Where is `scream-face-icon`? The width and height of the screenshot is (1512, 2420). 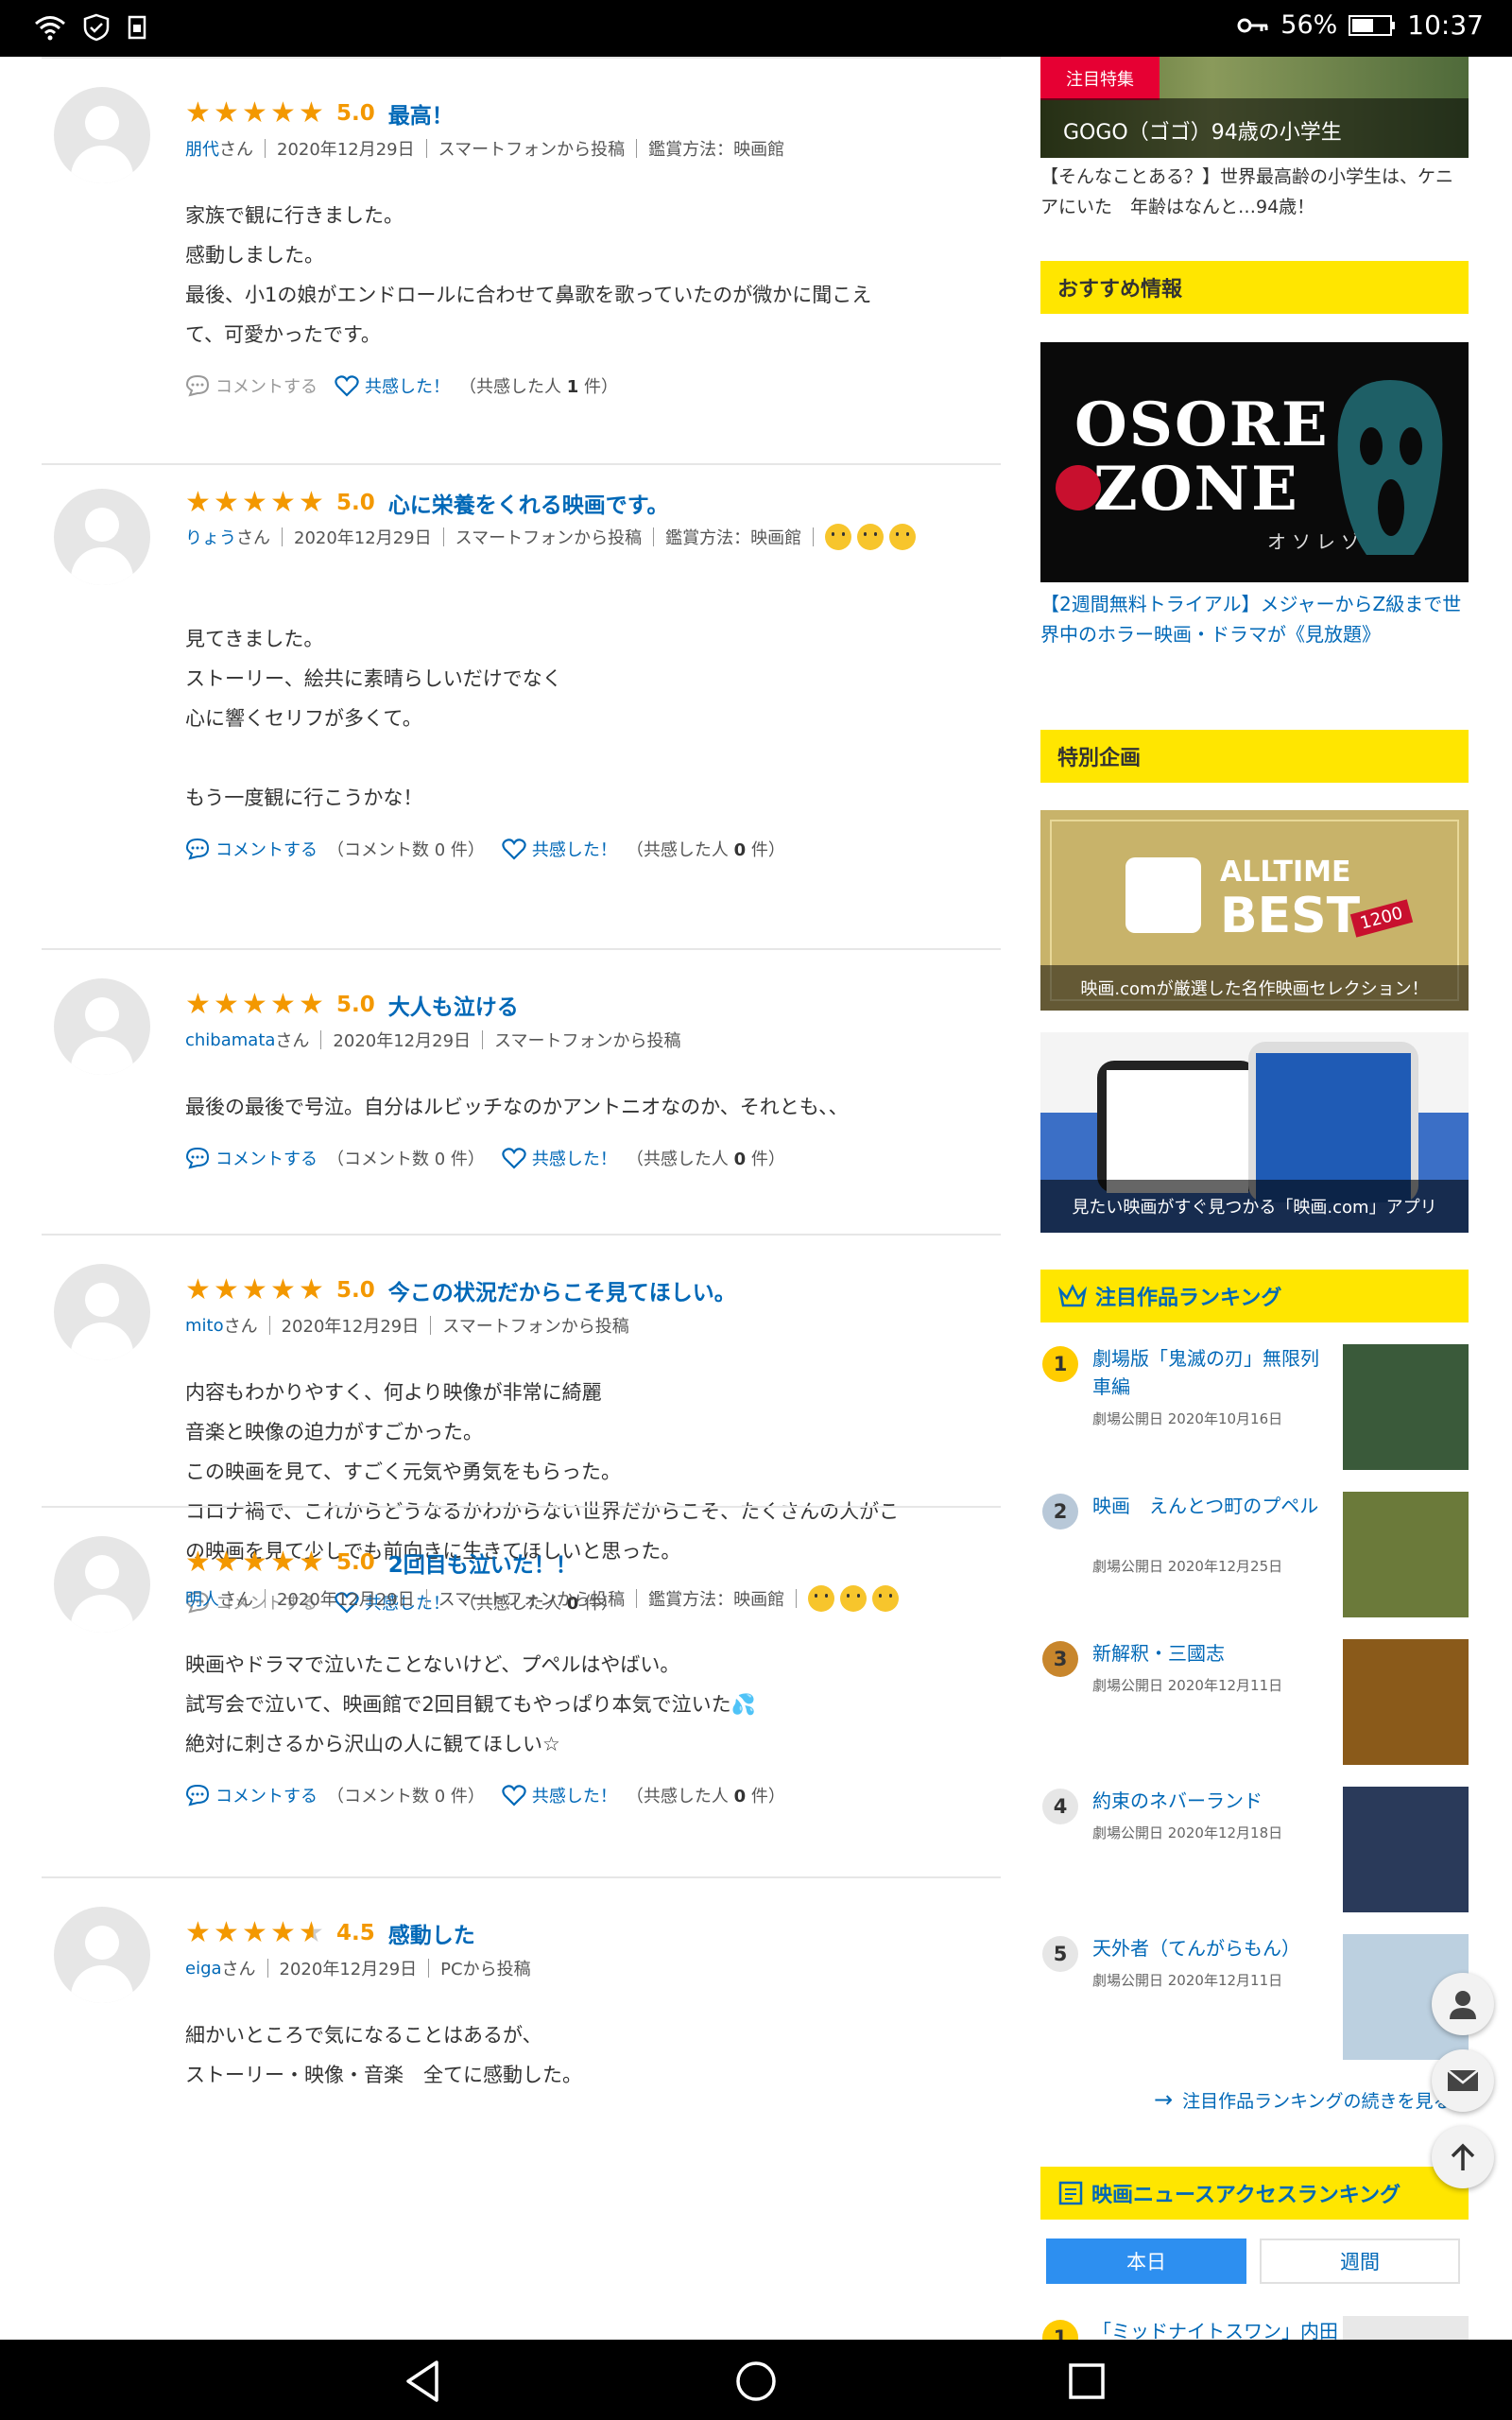
scream-face-icon is located at coordinates (1390, 467).